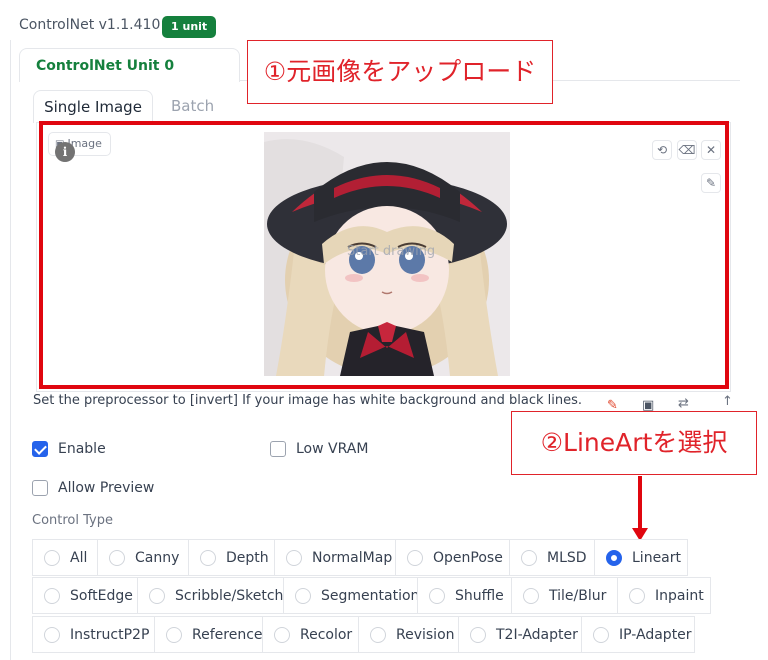 The width and height of the screenshot is (768, 660). Describe the element at coordinates (129, 78) in the screenshot. I see `tab-controlnet-unit-0: ControlNet Unit 0 [Lineart]` at that location.